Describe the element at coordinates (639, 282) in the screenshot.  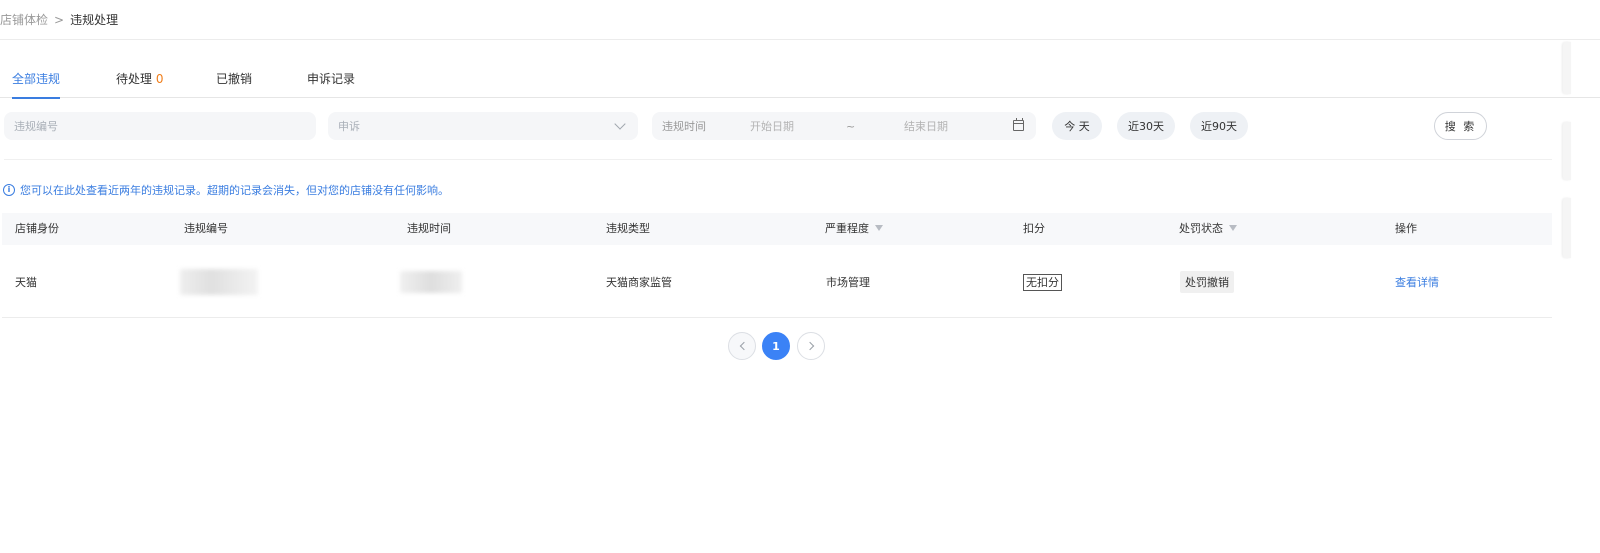
I see `cell-violation-type: 天猫商家监管` at that location.